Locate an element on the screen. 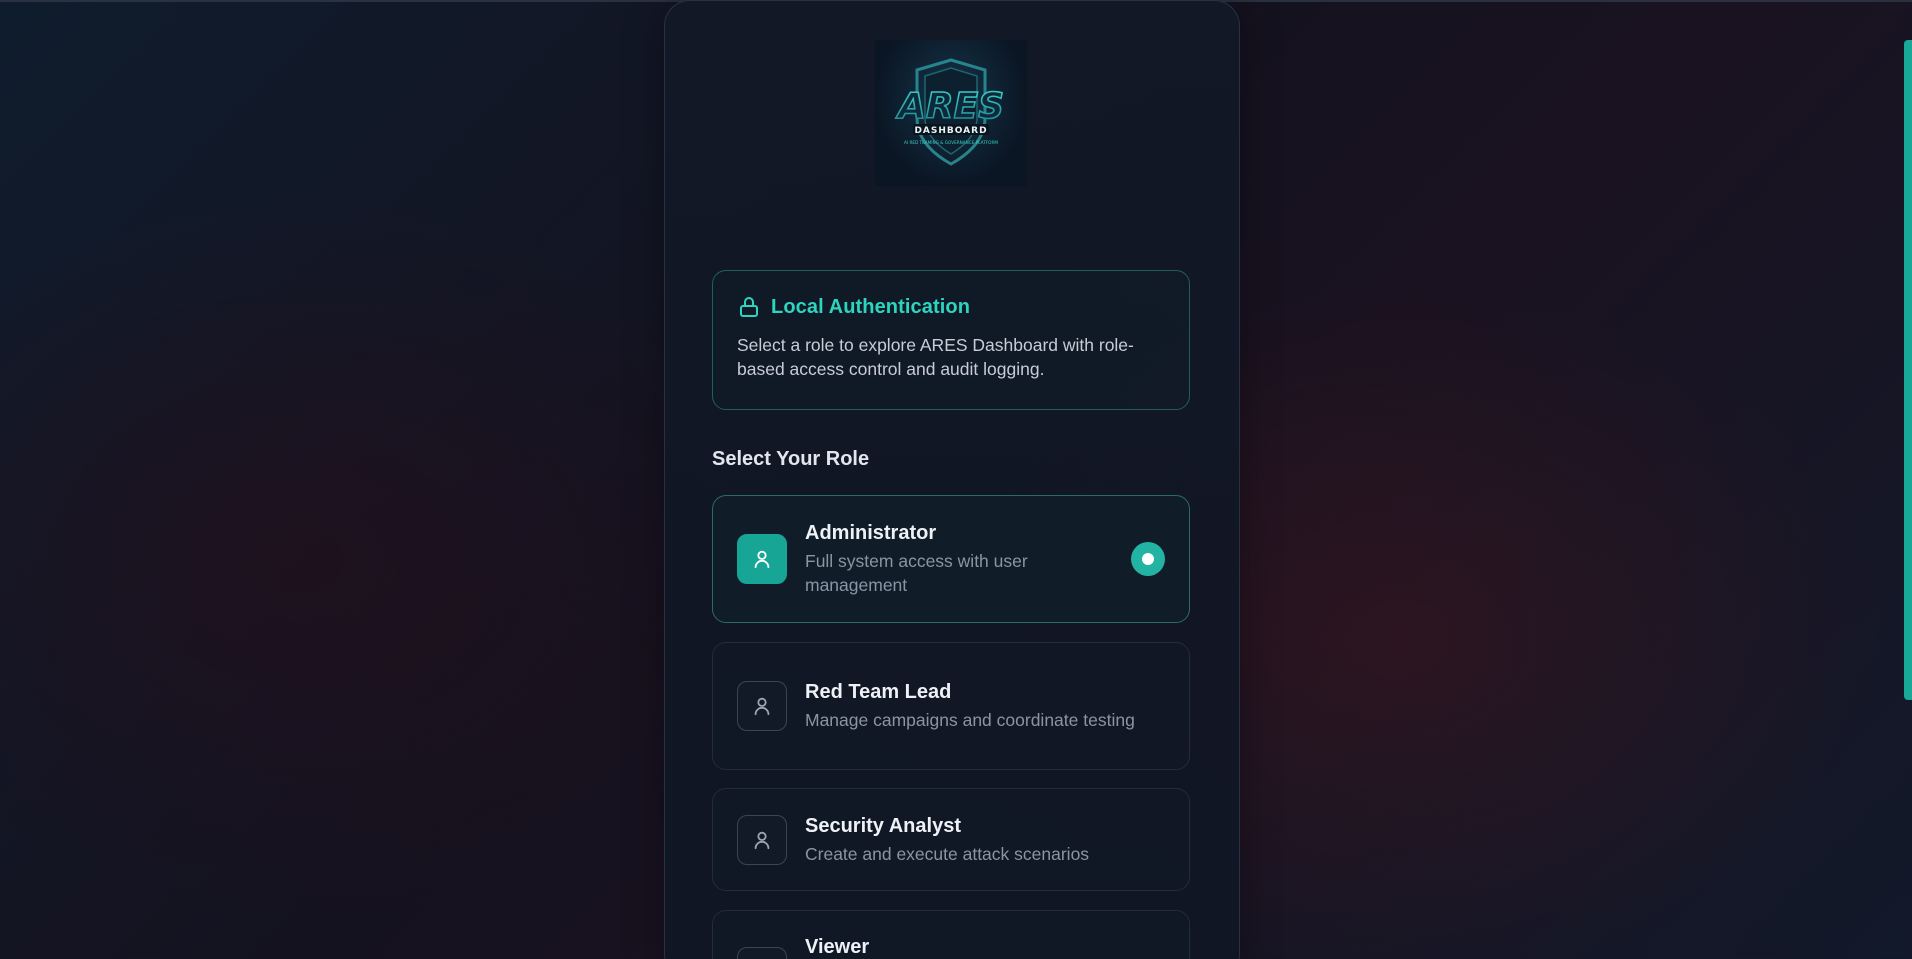 The image size is (1912, 959). lock-icon is located at coordinates (749, 307).